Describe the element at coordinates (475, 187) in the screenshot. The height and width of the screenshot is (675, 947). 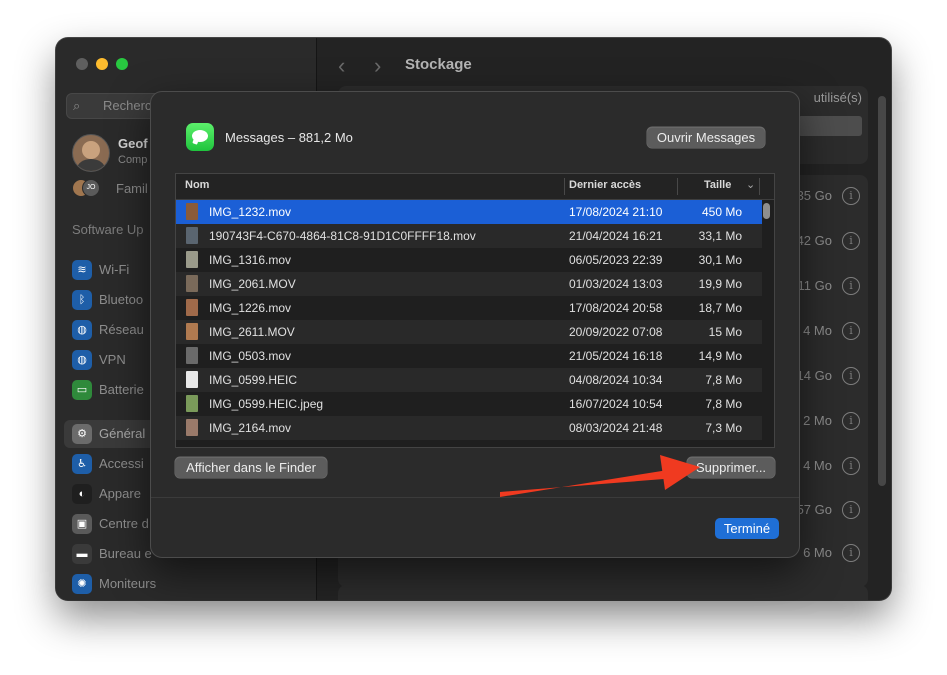
I see `table-header: Nom Dernier accès Taille ⌄` at that location.